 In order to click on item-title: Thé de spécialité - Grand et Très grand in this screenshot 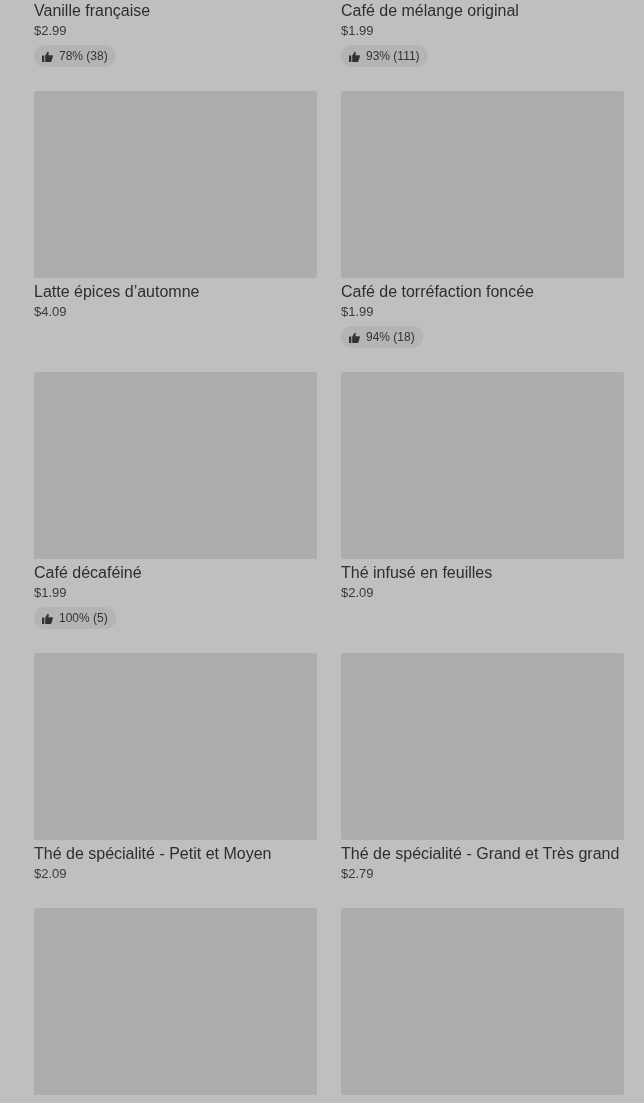, I will do `click(480, 854)`.